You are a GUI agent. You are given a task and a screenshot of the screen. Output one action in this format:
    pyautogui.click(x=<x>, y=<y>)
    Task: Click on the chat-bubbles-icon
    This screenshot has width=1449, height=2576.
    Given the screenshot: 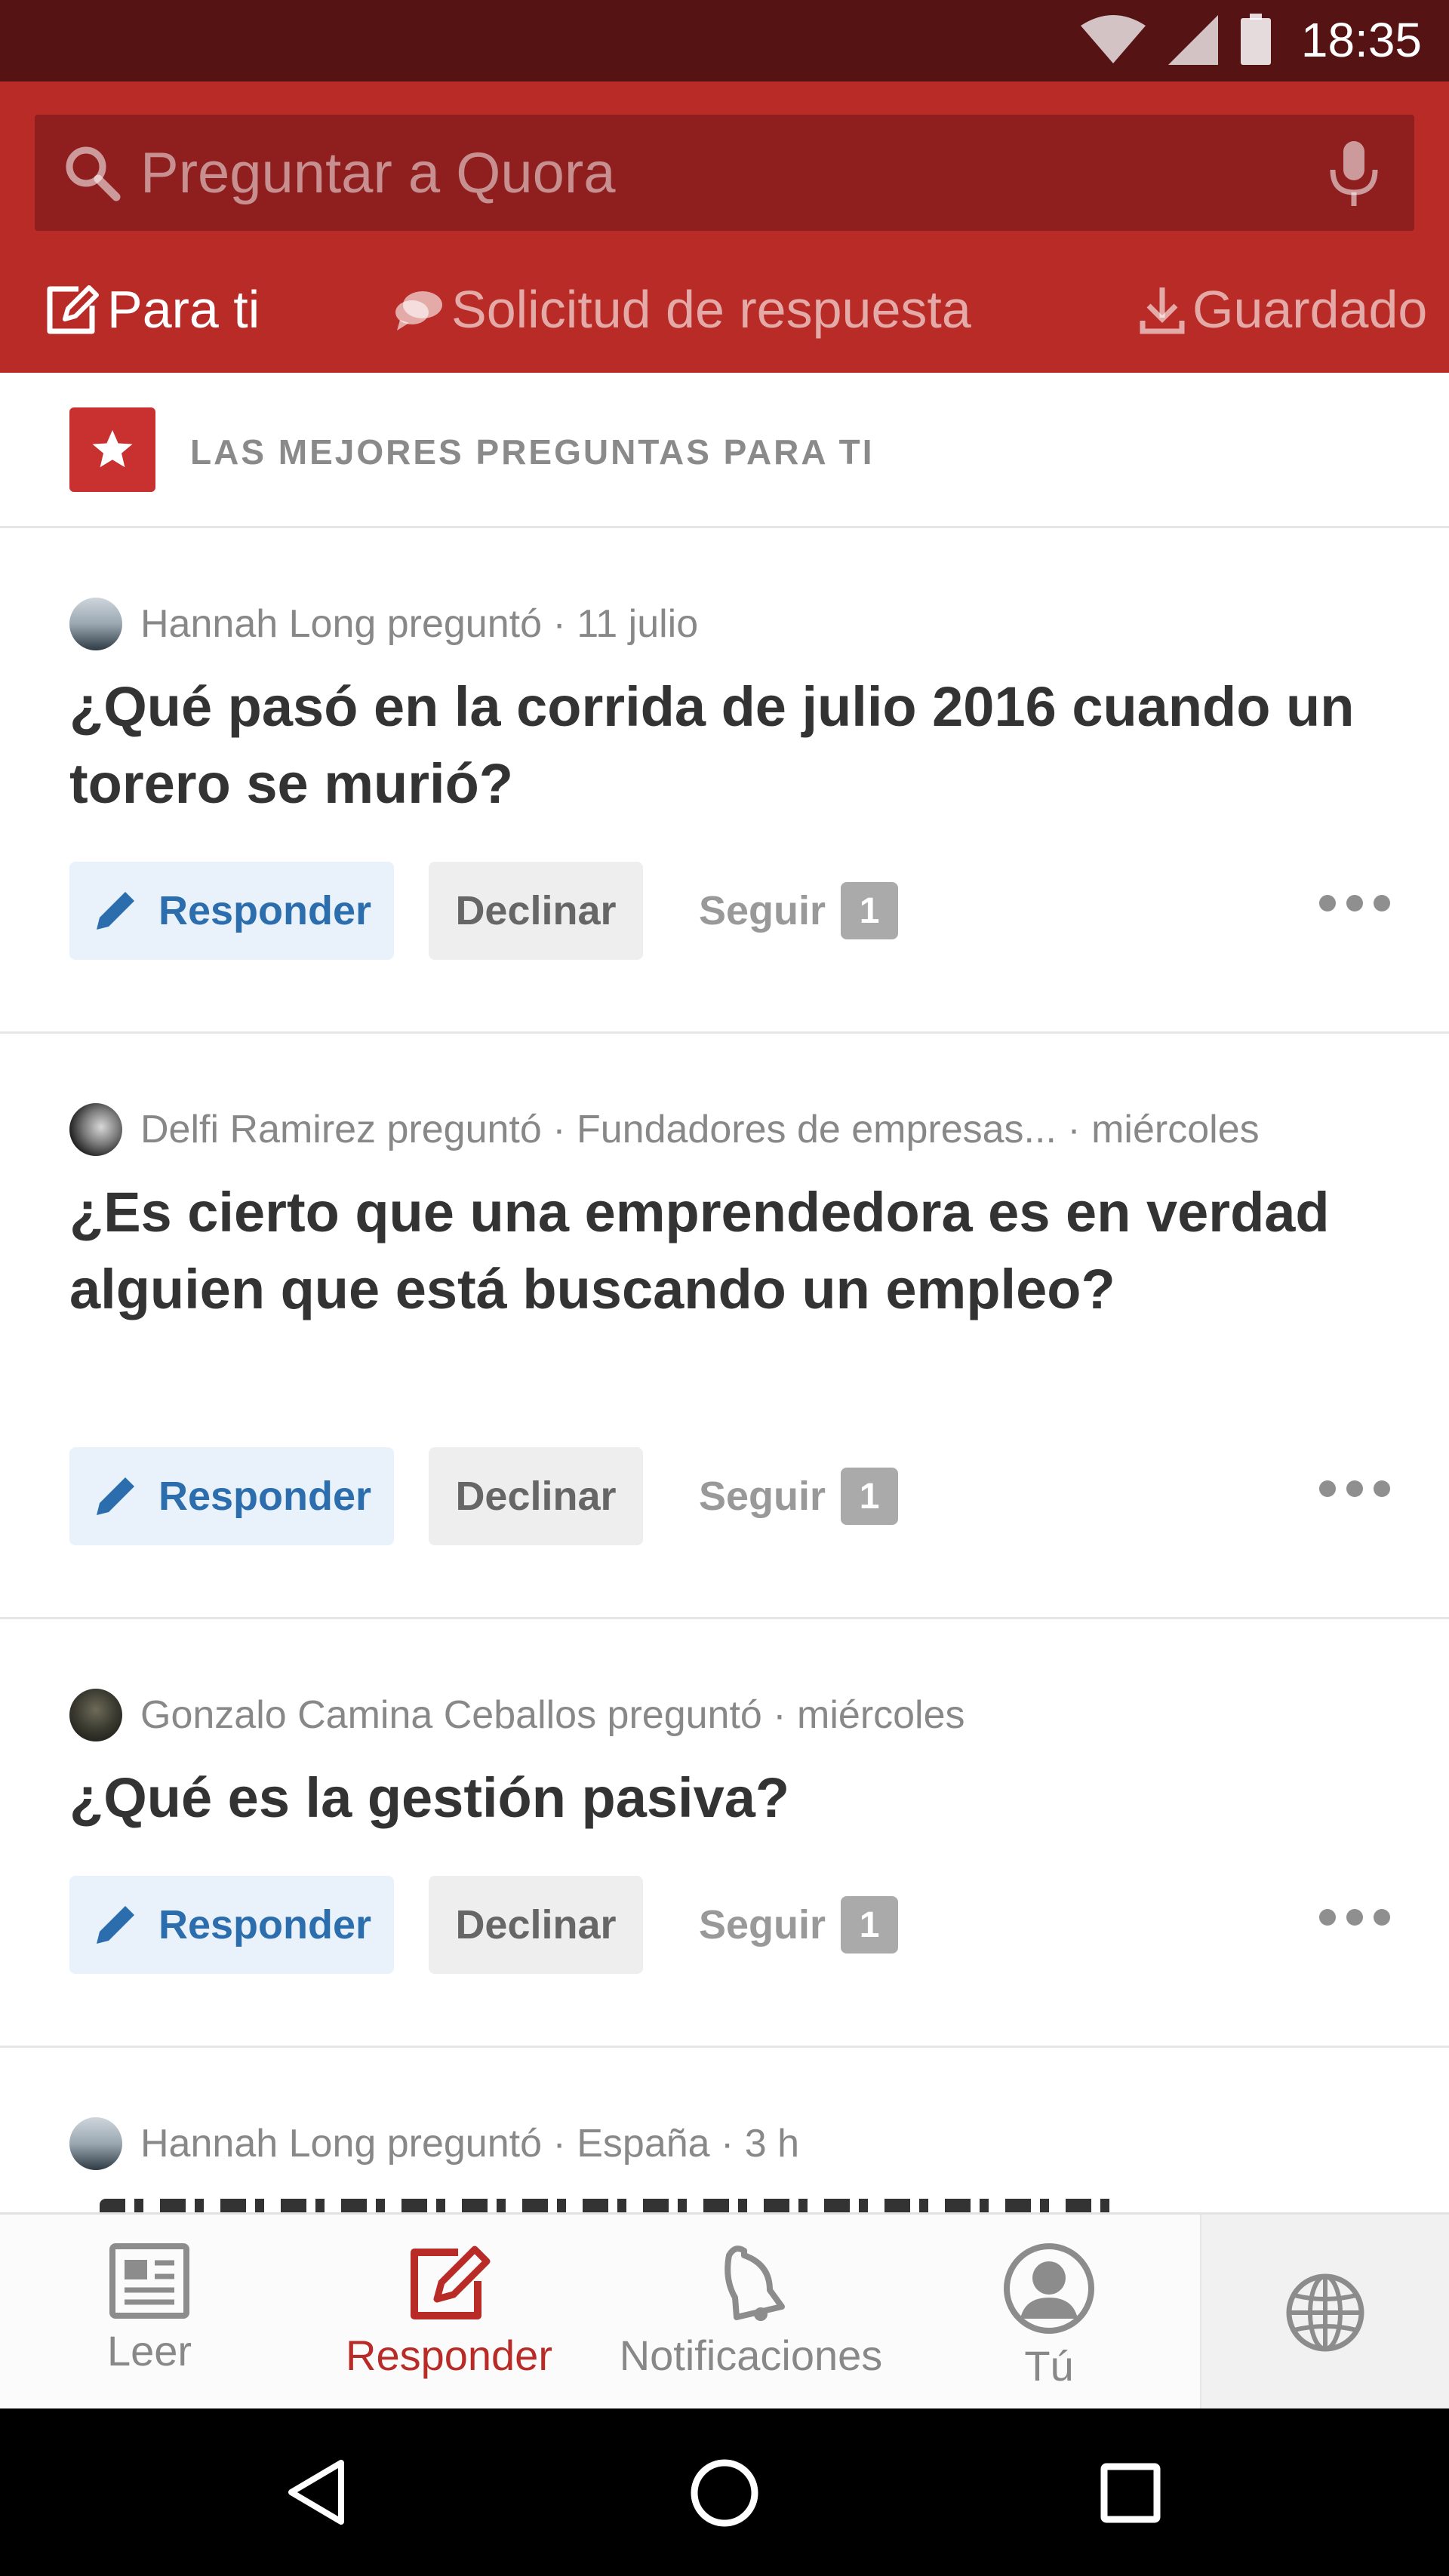 What is the action you would take?
    pyautogui.click(x=418, y=310)
    